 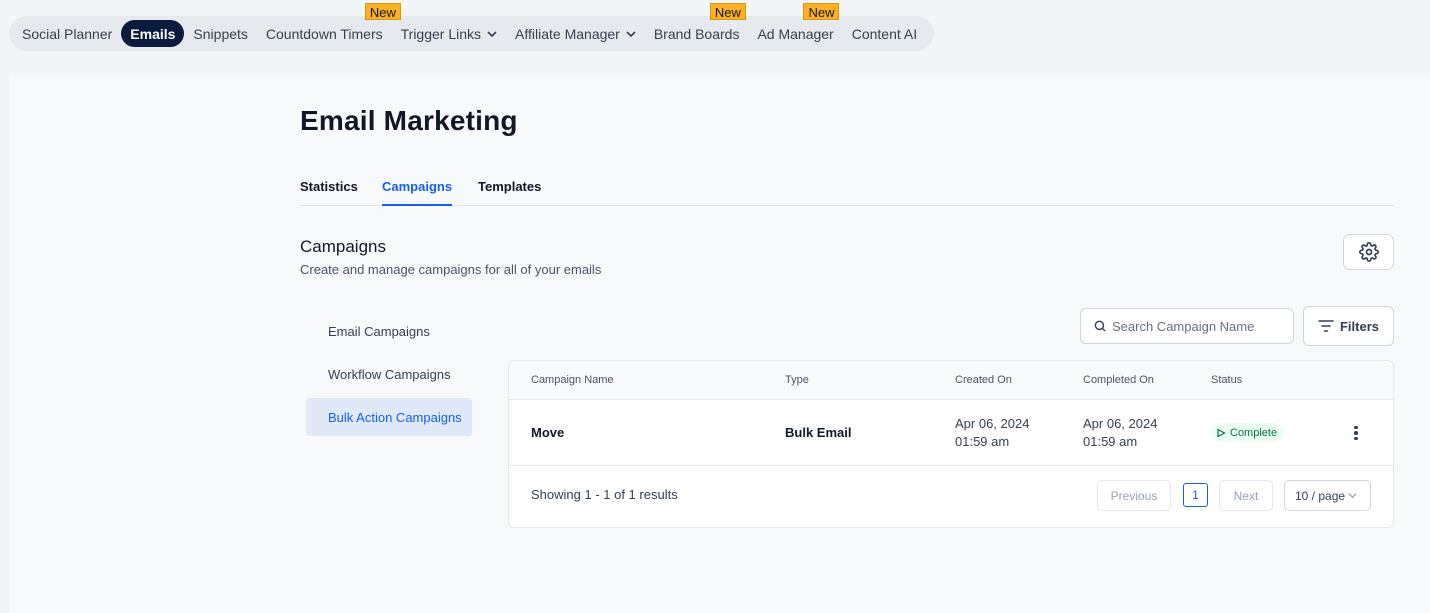 What do you see at coordinates (1356, 433) in the screenshot?
I see `row-actions-menu-icon` at bounding box center [1356, 433].